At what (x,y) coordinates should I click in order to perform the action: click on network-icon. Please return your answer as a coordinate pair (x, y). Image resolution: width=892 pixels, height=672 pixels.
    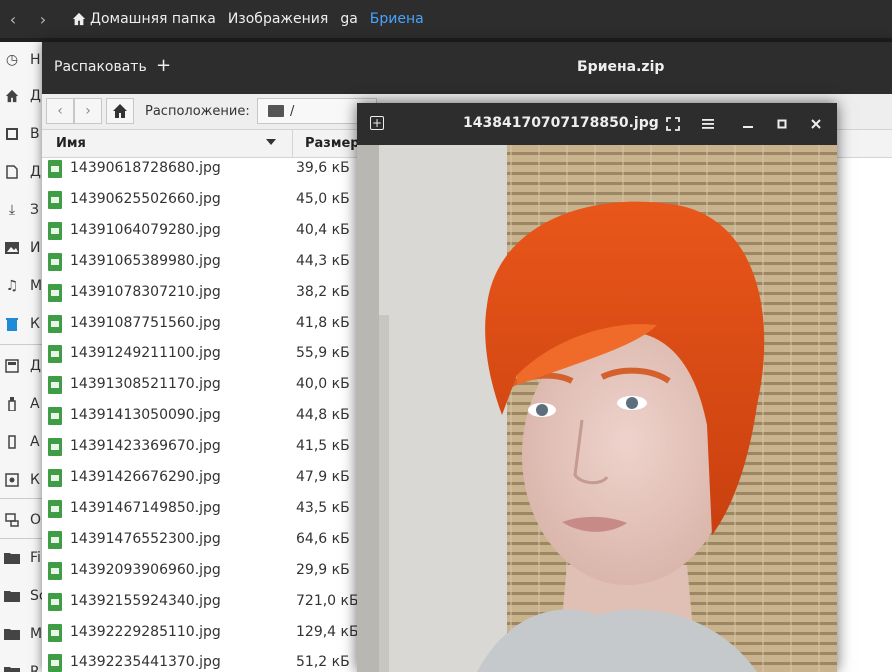
    Looking at the image, I should click on (12, 520).